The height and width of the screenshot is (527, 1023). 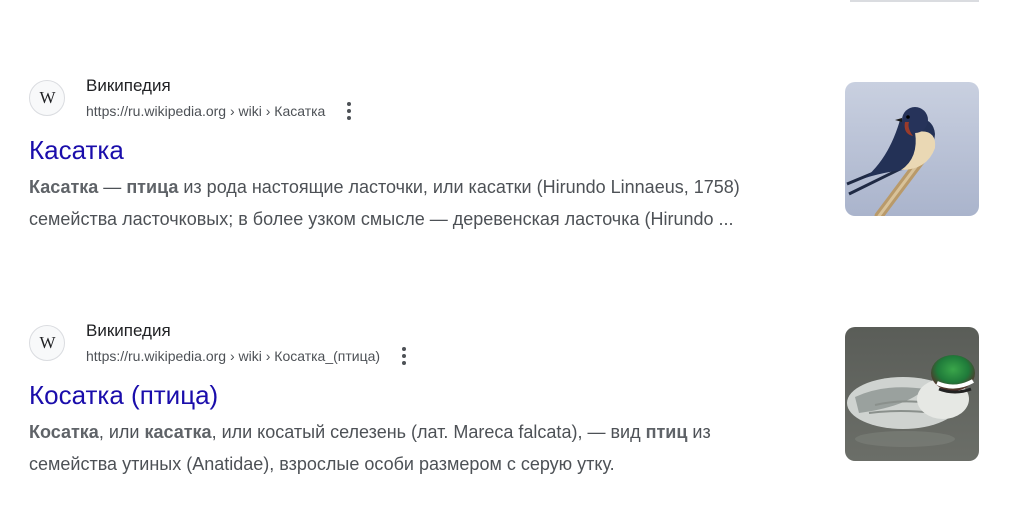 I want to click on snippet-bold: птиц, so click(x=666, y=432).